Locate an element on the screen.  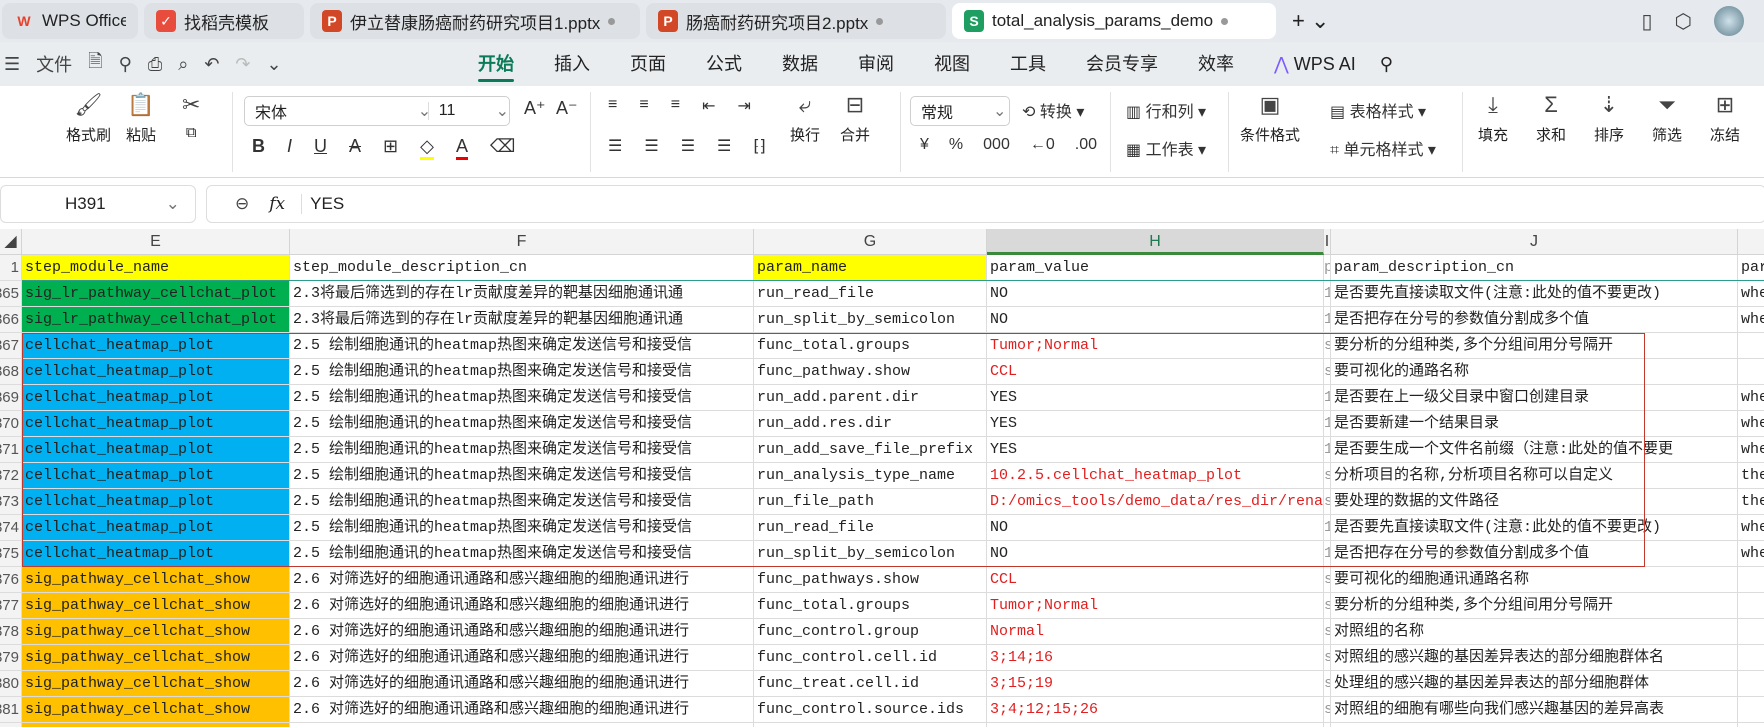
row-number: 378 is located at coordinates (11, 632).